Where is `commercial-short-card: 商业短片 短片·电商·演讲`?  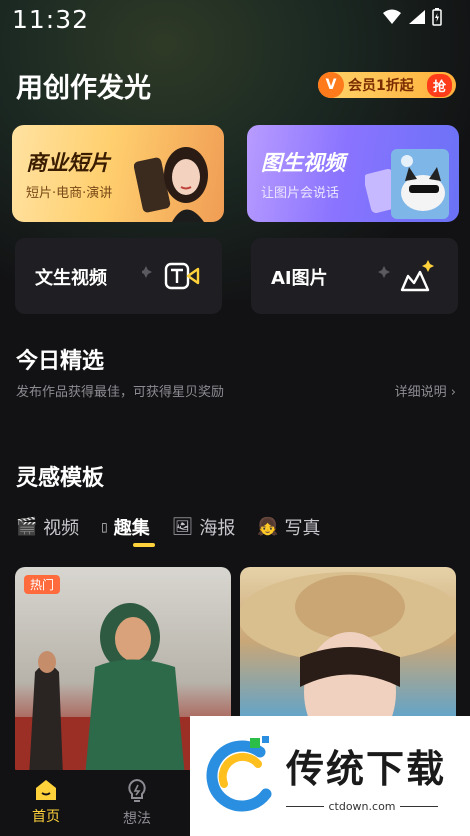 commercial-short-card: 商业短片 短片·电商·演讲 is located at coordinates (118, 173).